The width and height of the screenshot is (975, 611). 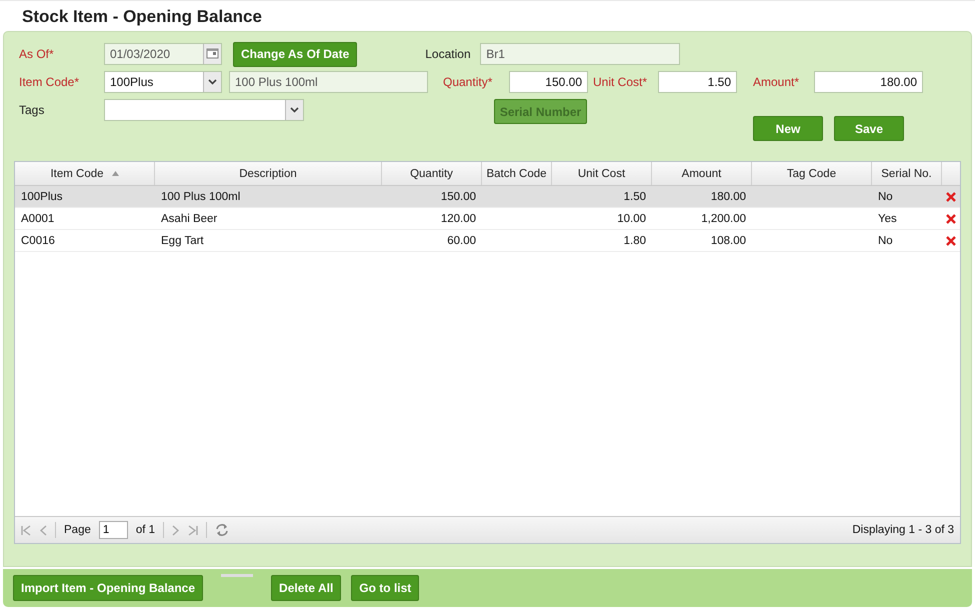 I want to click on table-cell: 1.50, so click(x=635, y=196).